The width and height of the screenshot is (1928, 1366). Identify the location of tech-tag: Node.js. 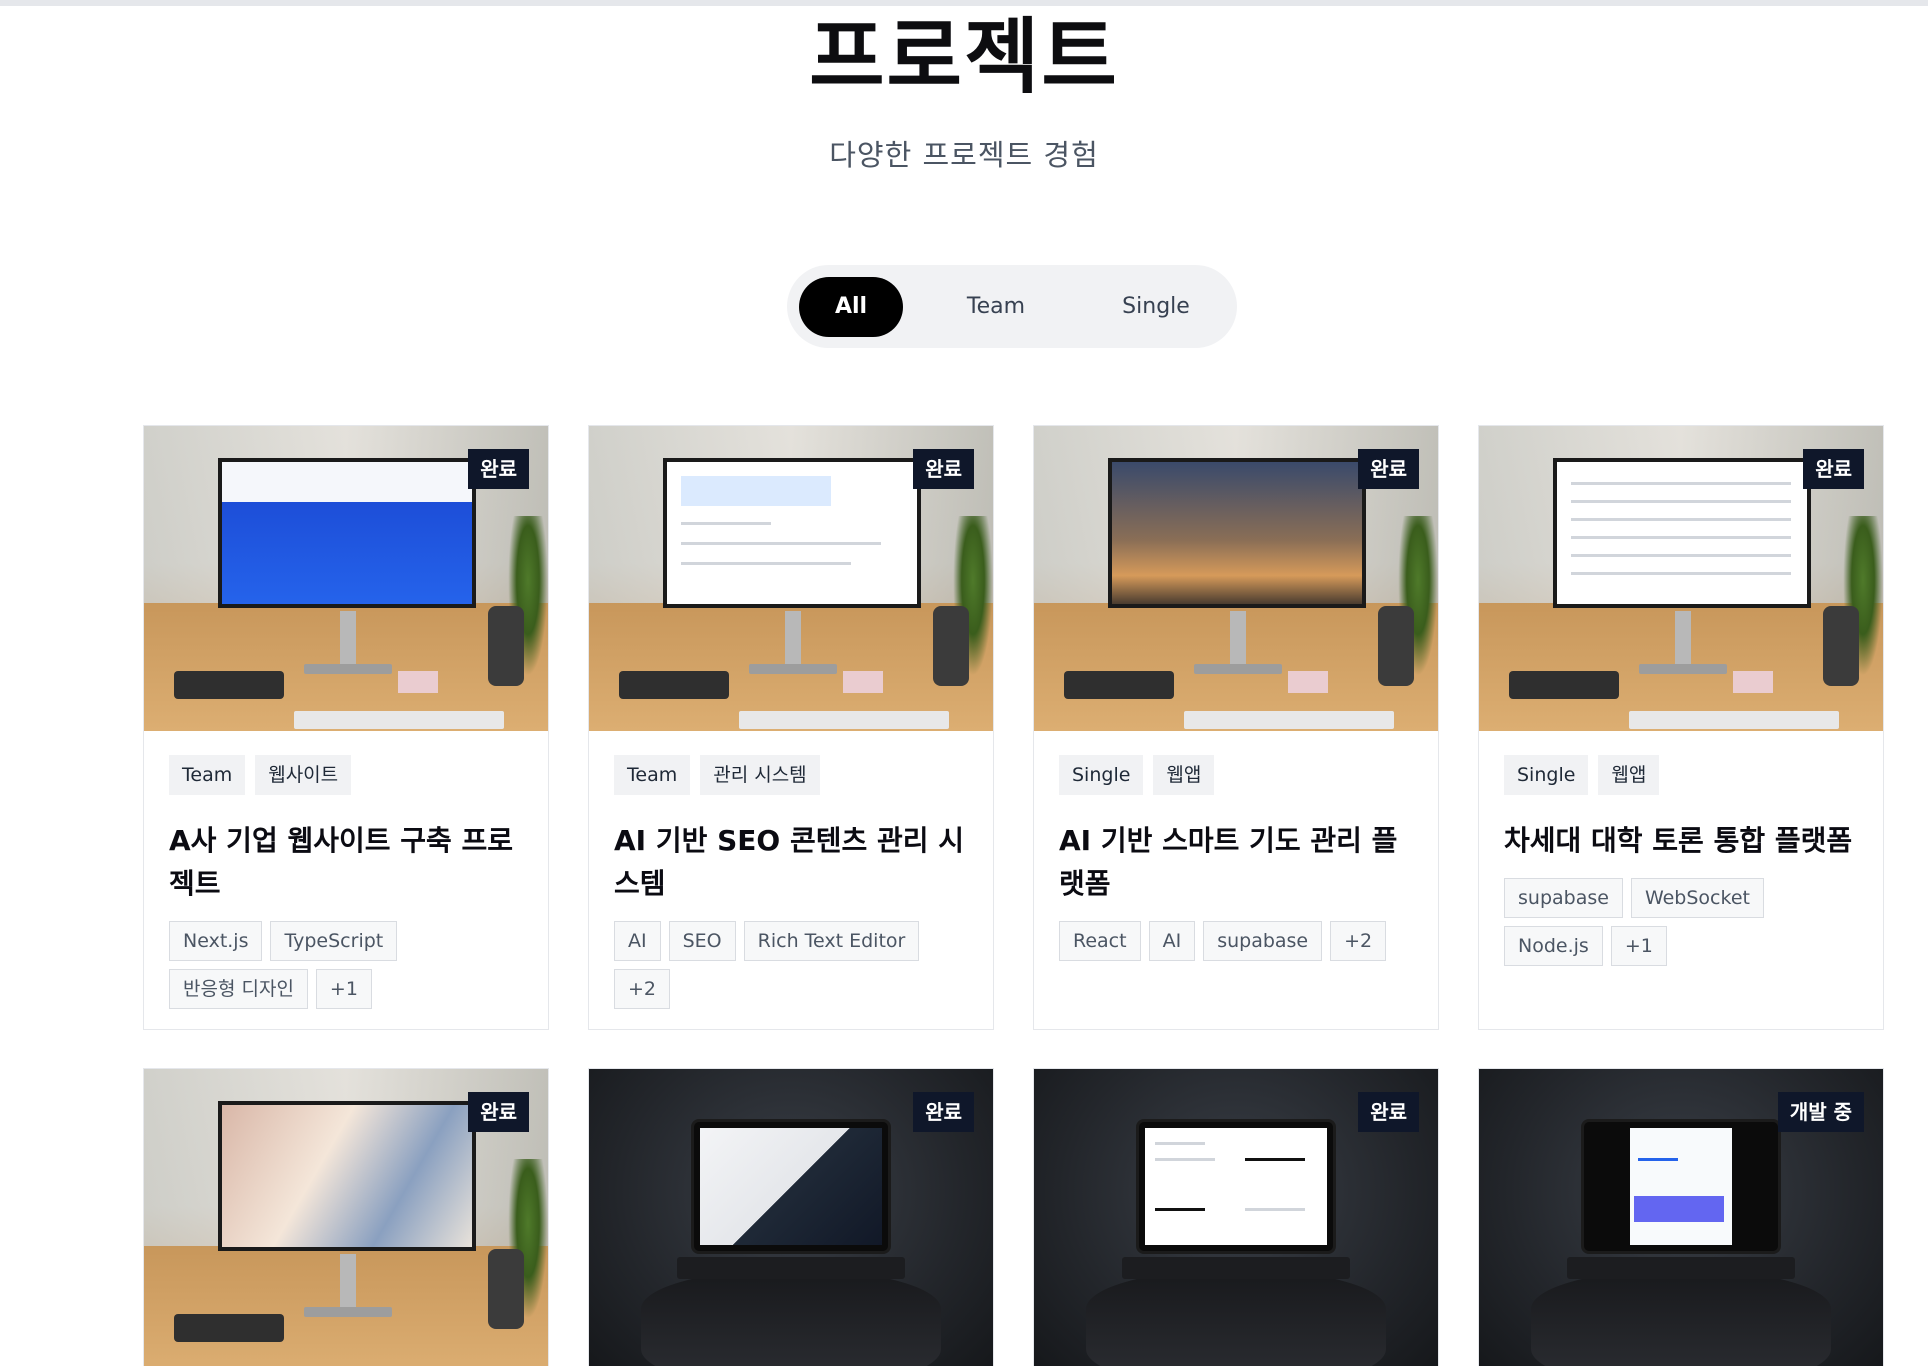
(1553, 946).